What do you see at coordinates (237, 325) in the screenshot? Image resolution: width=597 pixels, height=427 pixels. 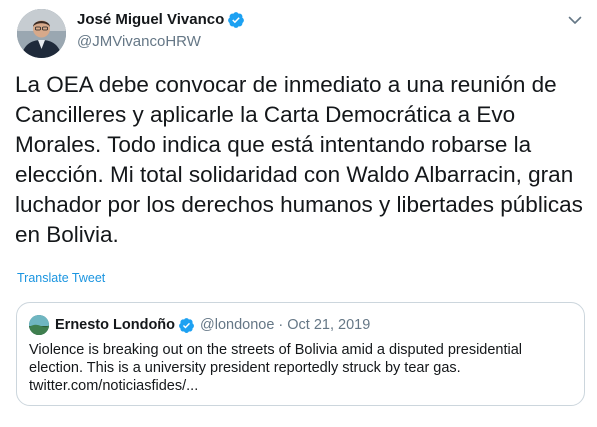 I see `quoted-author-handle: @londonoe` at bounding box center [237, 325].